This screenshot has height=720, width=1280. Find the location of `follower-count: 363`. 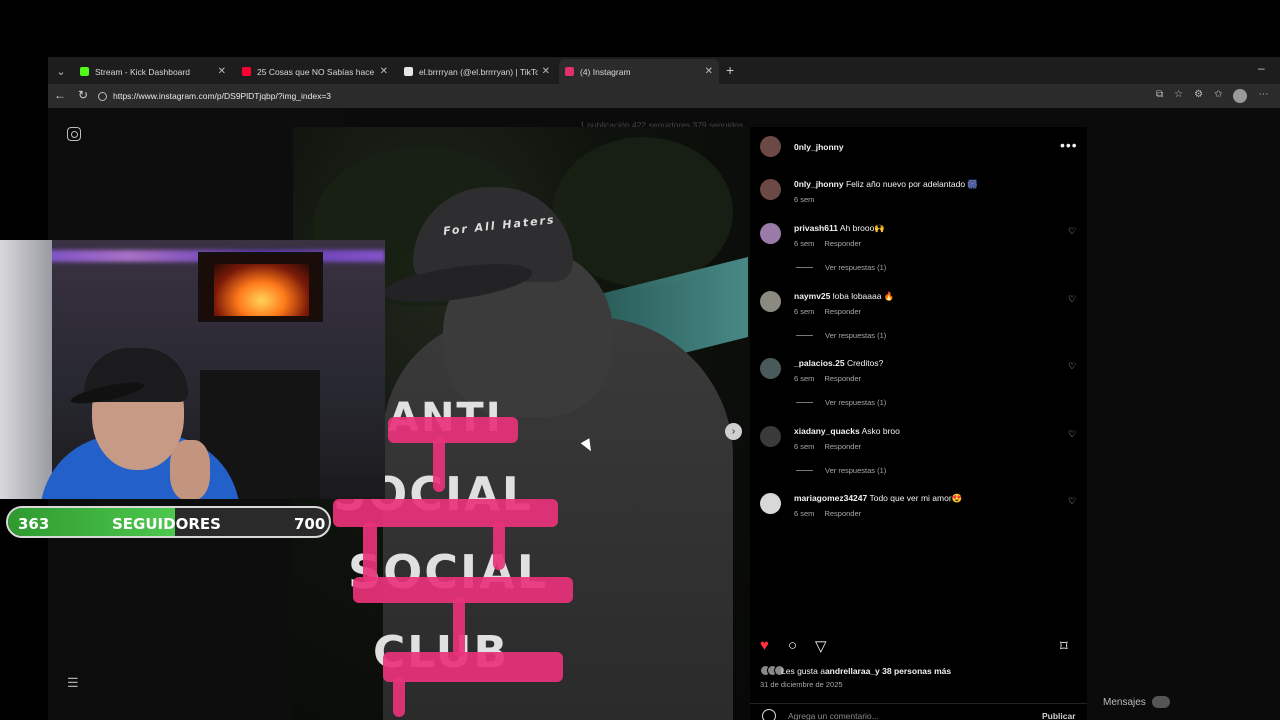

follower-count: 363 is located at coordinates (34, 524).